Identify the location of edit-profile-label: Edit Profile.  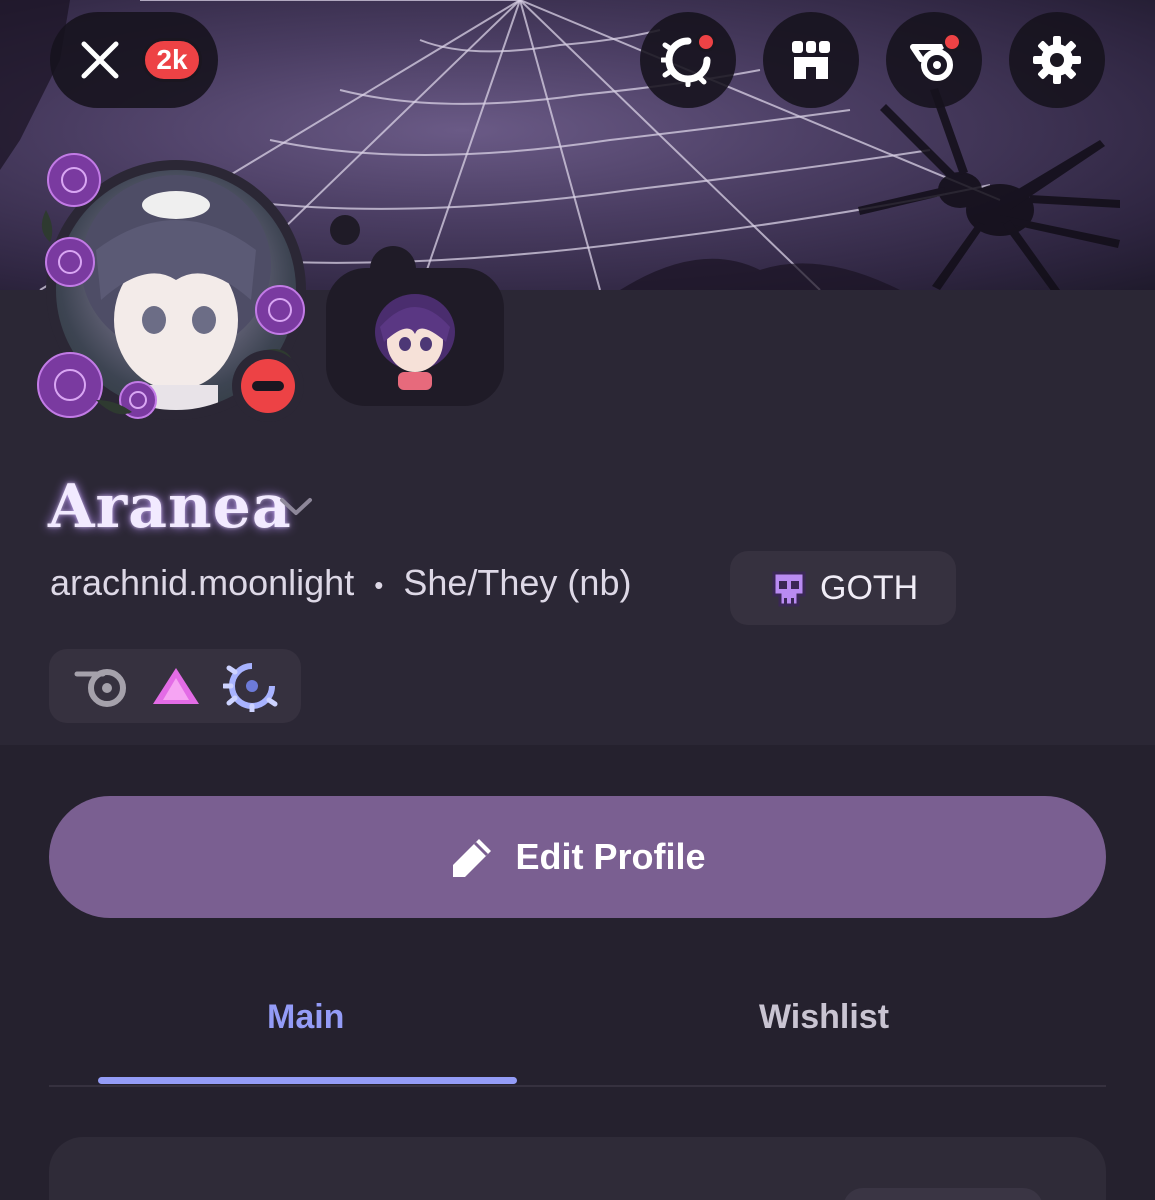
(610, 856).